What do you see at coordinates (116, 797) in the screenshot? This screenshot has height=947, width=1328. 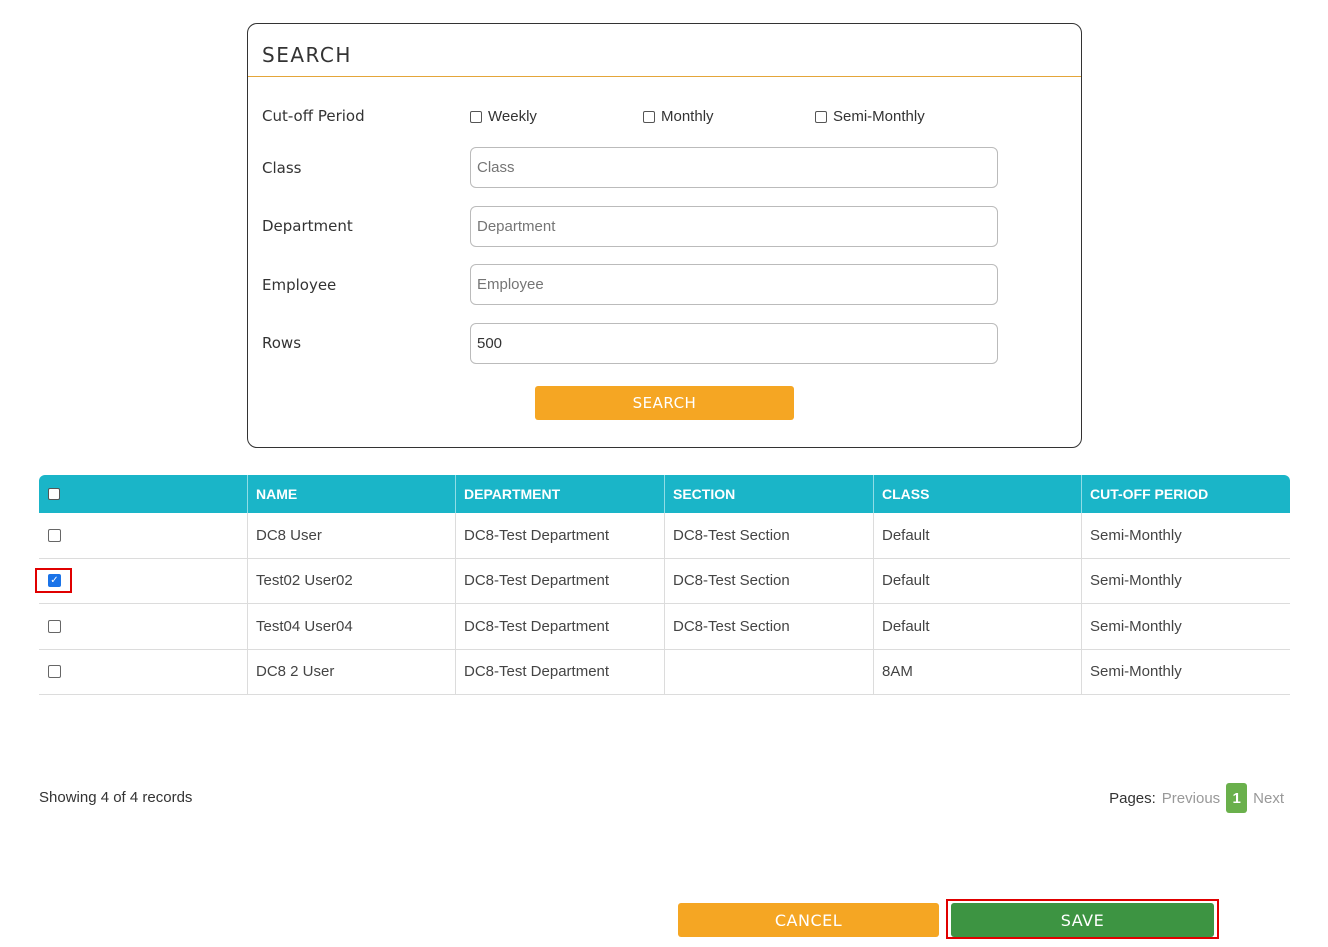 I see `records-info: Showing 4 of 4 records` at bounding box center [116, 797].